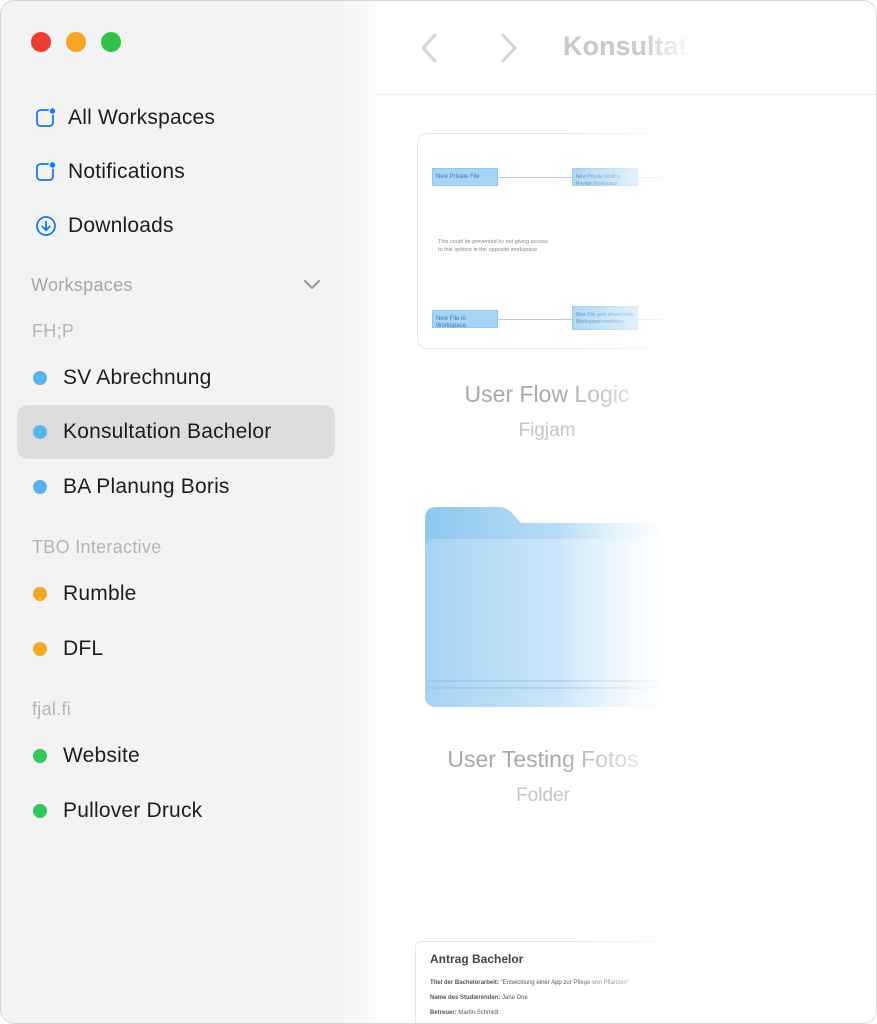 The width and height of the screenshot is (877, 1024). What do you see at coordinates (121, 225) in the screenshot?
I see `nav-label: Downloads` at bounding box center [121, 225].